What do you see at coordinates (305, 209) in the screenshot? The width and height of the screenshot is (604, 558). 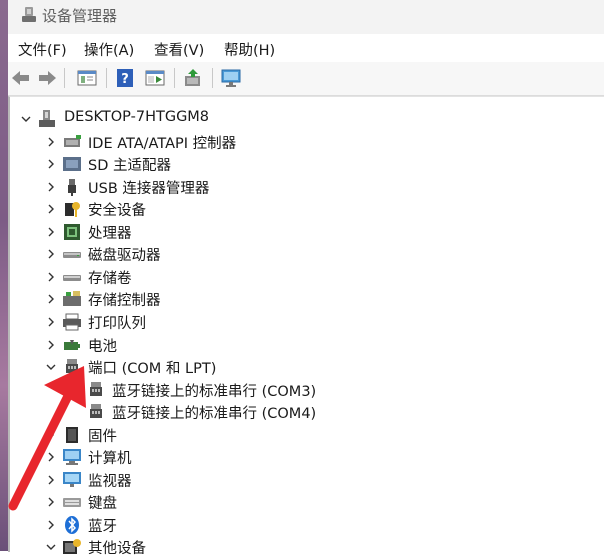 I see `tree-category-security-key: 安全设备` at bounding box center [305, 209].